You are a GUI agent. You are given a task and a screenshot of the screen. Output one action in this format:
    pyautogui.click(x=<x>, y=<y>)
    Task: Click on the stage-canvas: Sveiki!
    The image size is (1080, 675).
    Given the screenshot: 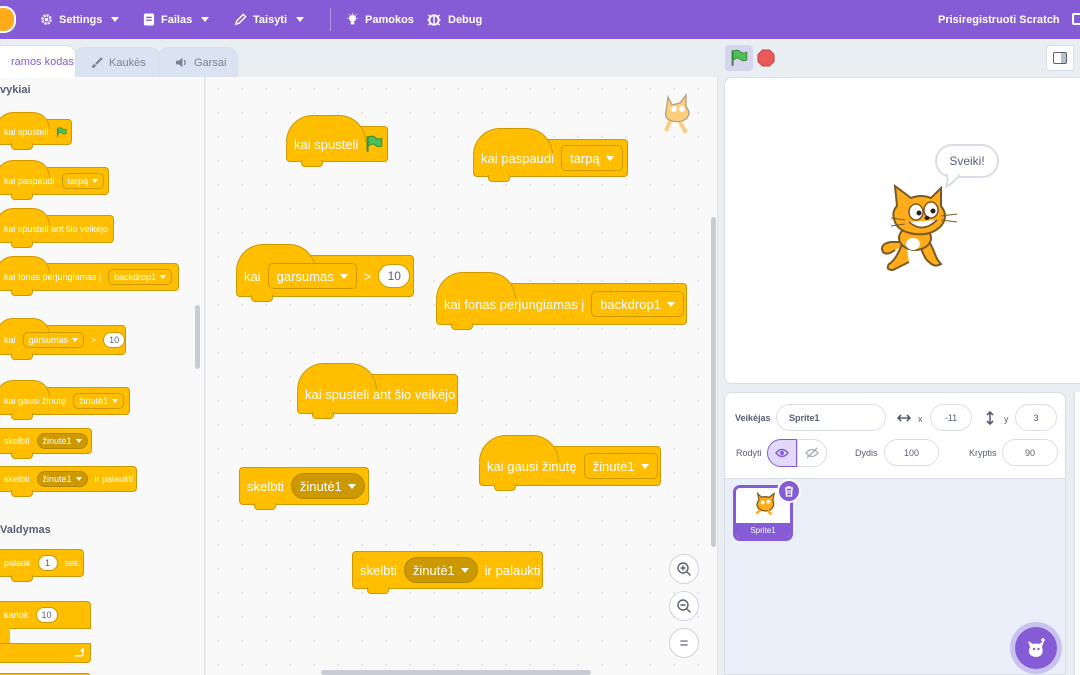 What is the action you would take?
    pyautogui.click(x=902, y=230)
    